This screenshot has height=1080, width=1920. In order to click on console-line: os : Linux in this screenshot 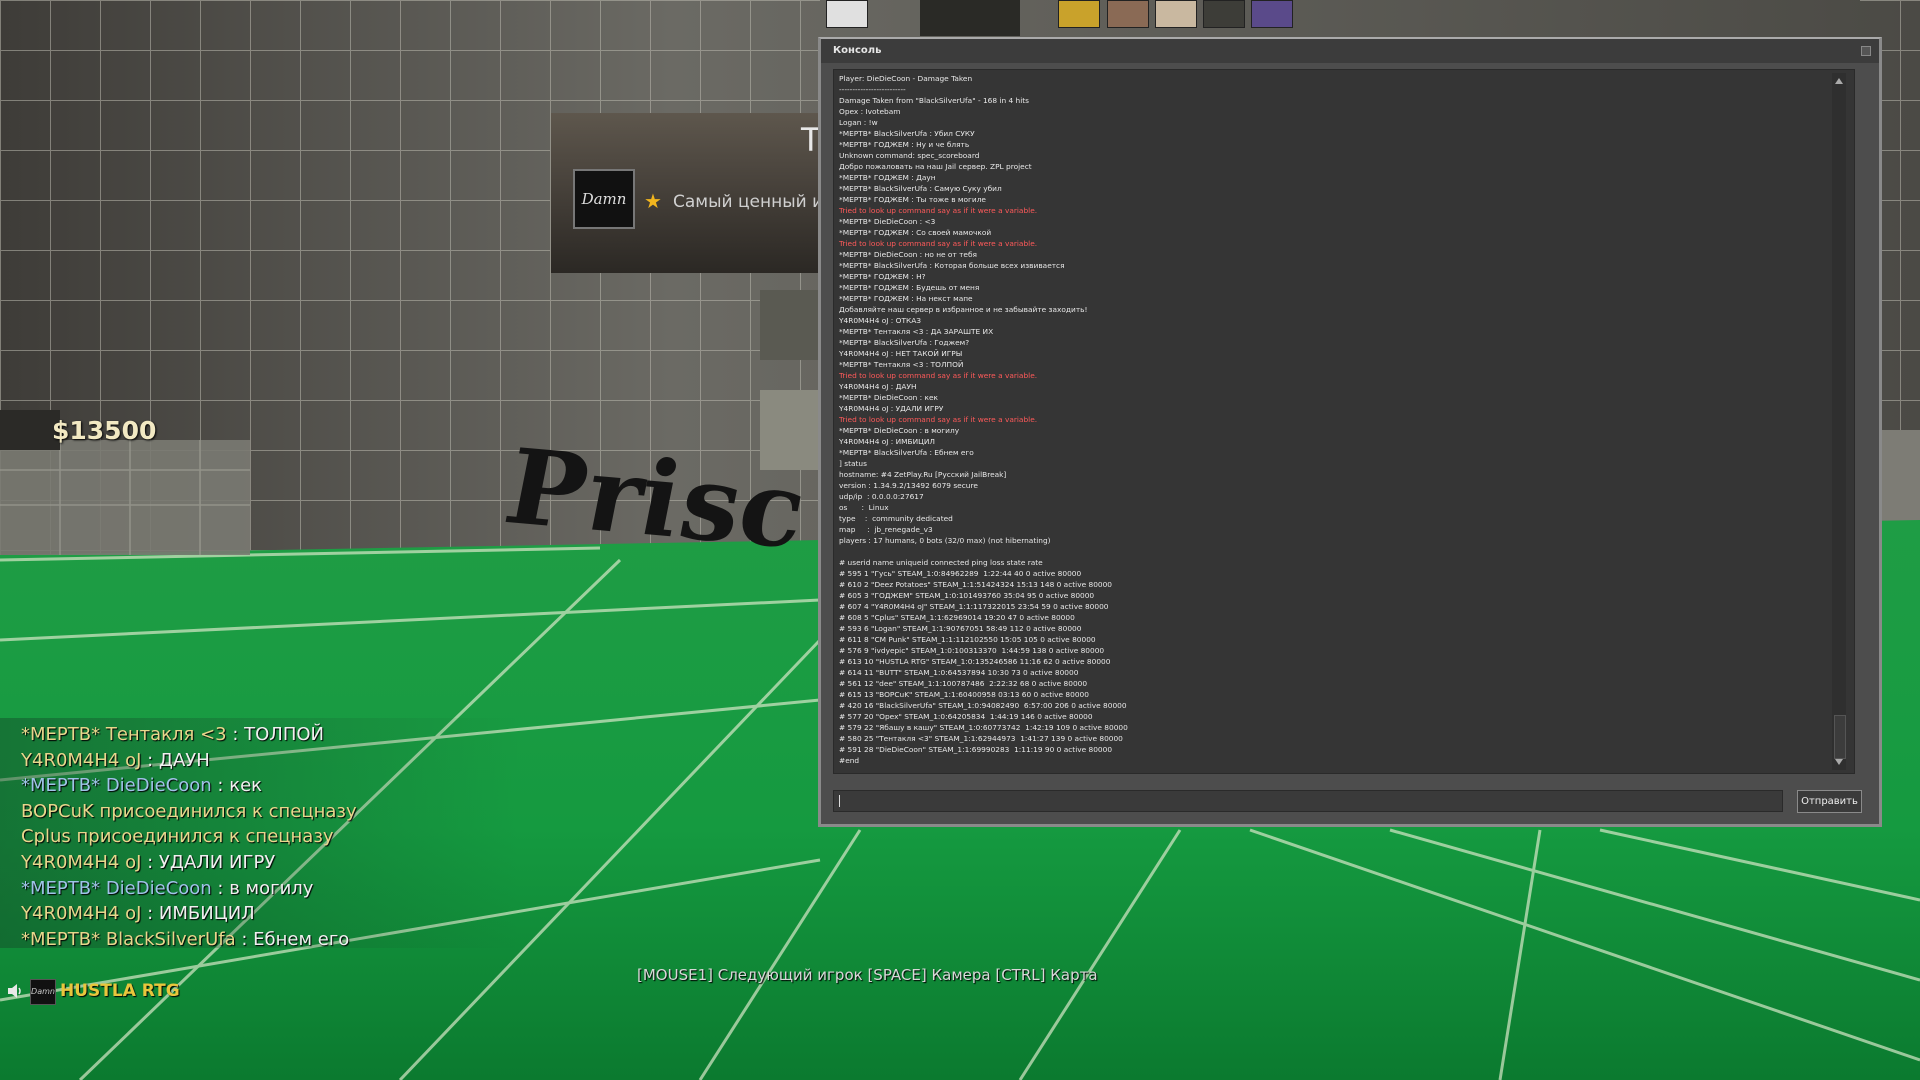, I will do `click(864, 507)`.